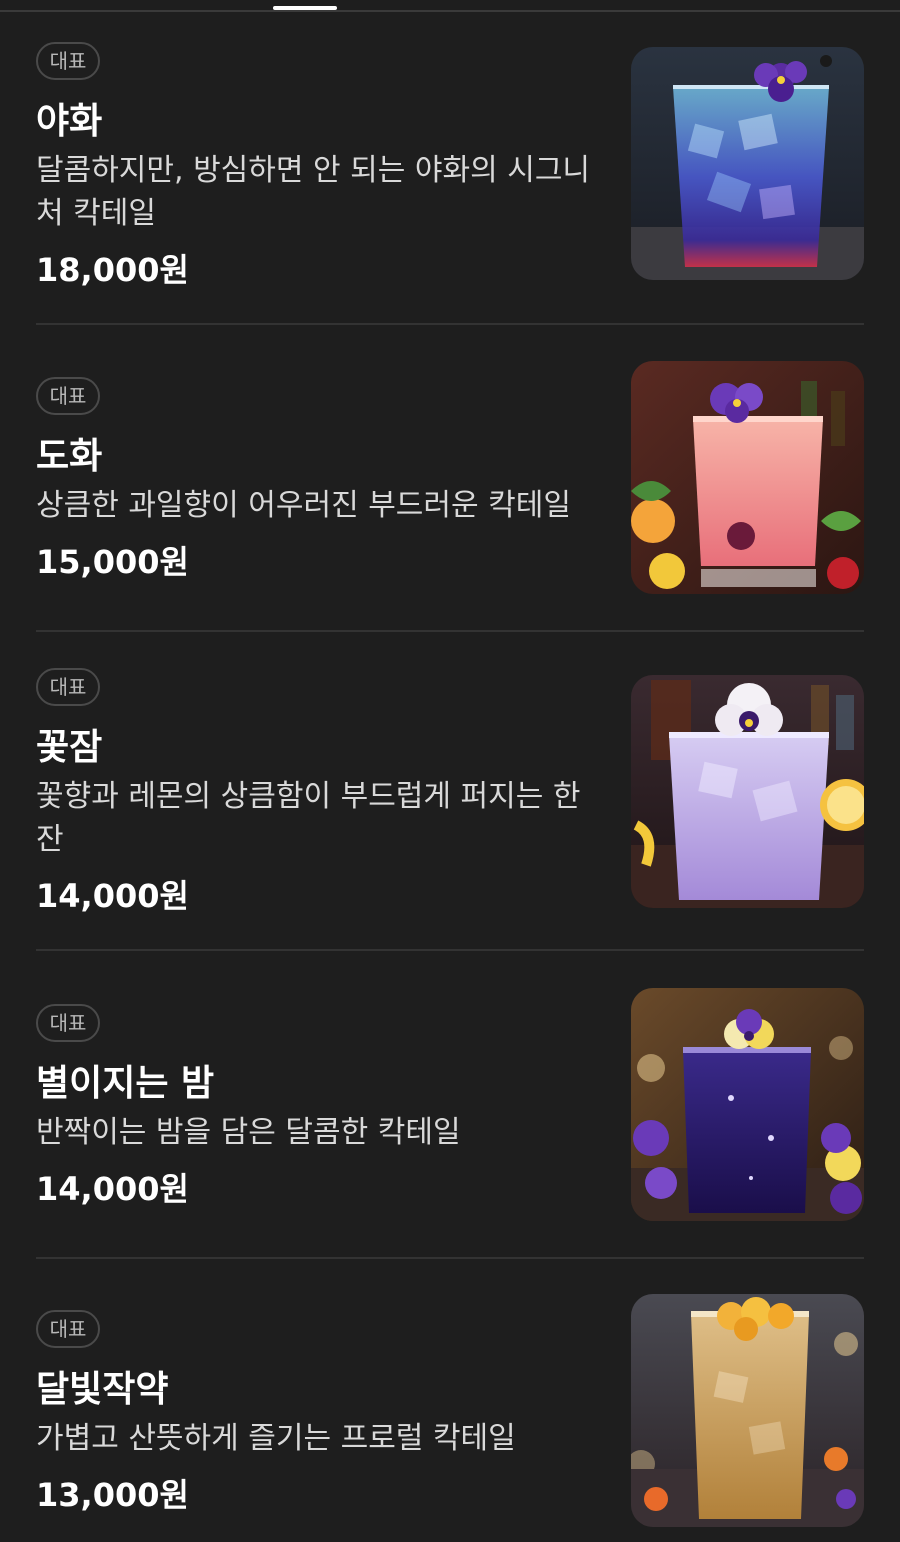  What do you see at coordinates (69, 747) in the screenshot?
I see `menu-item-name: 꽃잠` at bounding box center [69, 747].